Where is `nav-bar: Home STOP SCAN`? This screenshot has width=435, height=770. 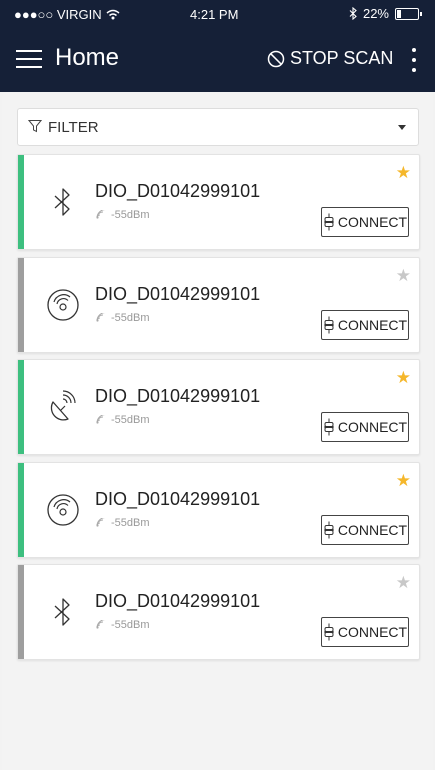 nav-bar: Home STOP SCAN is located at coordinates (217, 61).